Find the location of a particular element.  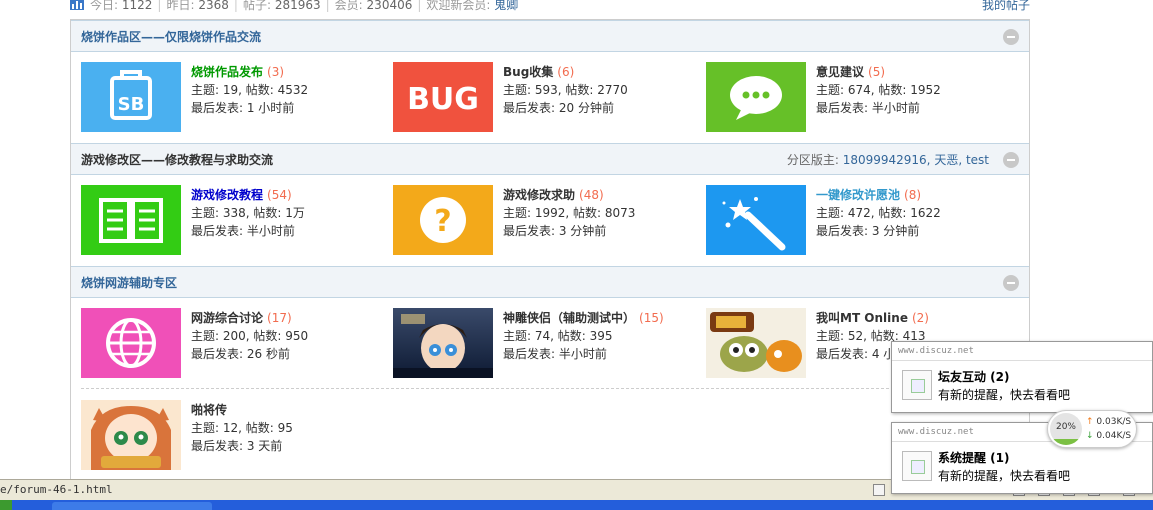

last-post: 最后发表: 20 分钟前 is located at coordinates (565, 108).